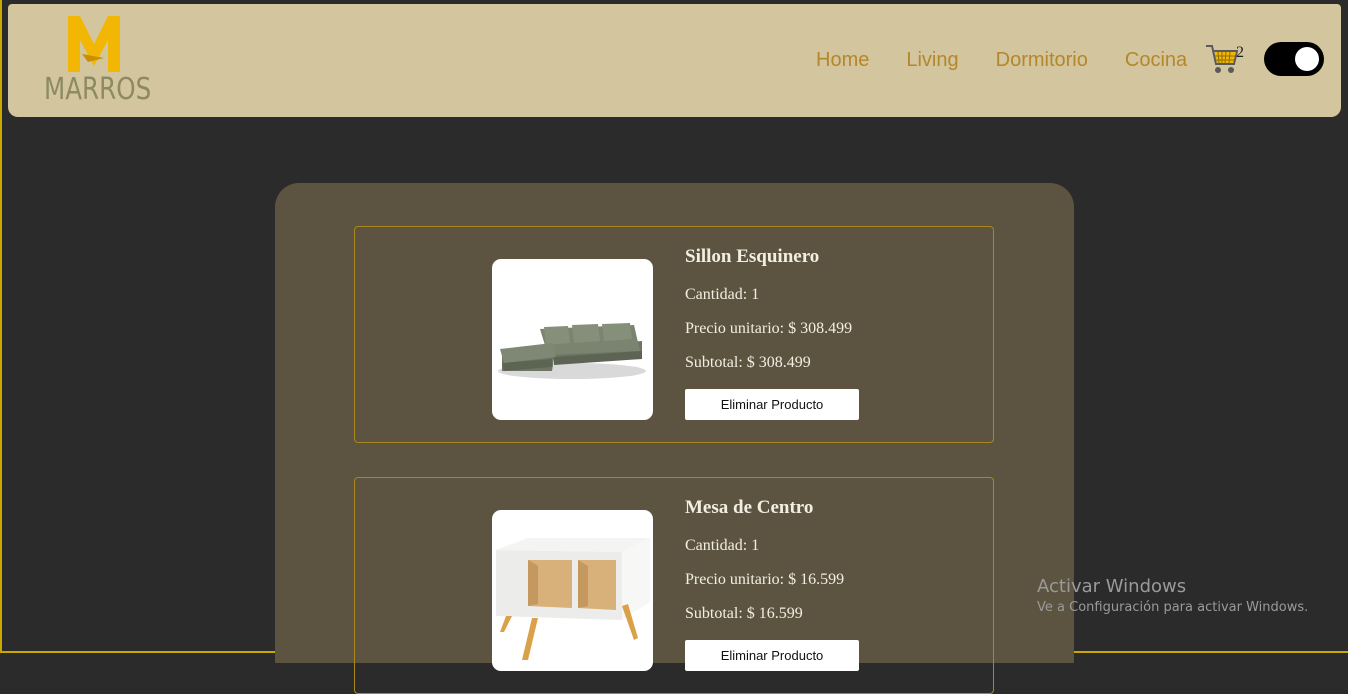 This screenshot has height=694, width=1348. Describe the element at coordinates (769, 328) in the screenshot. I see `product-unit-price: Precio unitario: $ 308.499` at that location.